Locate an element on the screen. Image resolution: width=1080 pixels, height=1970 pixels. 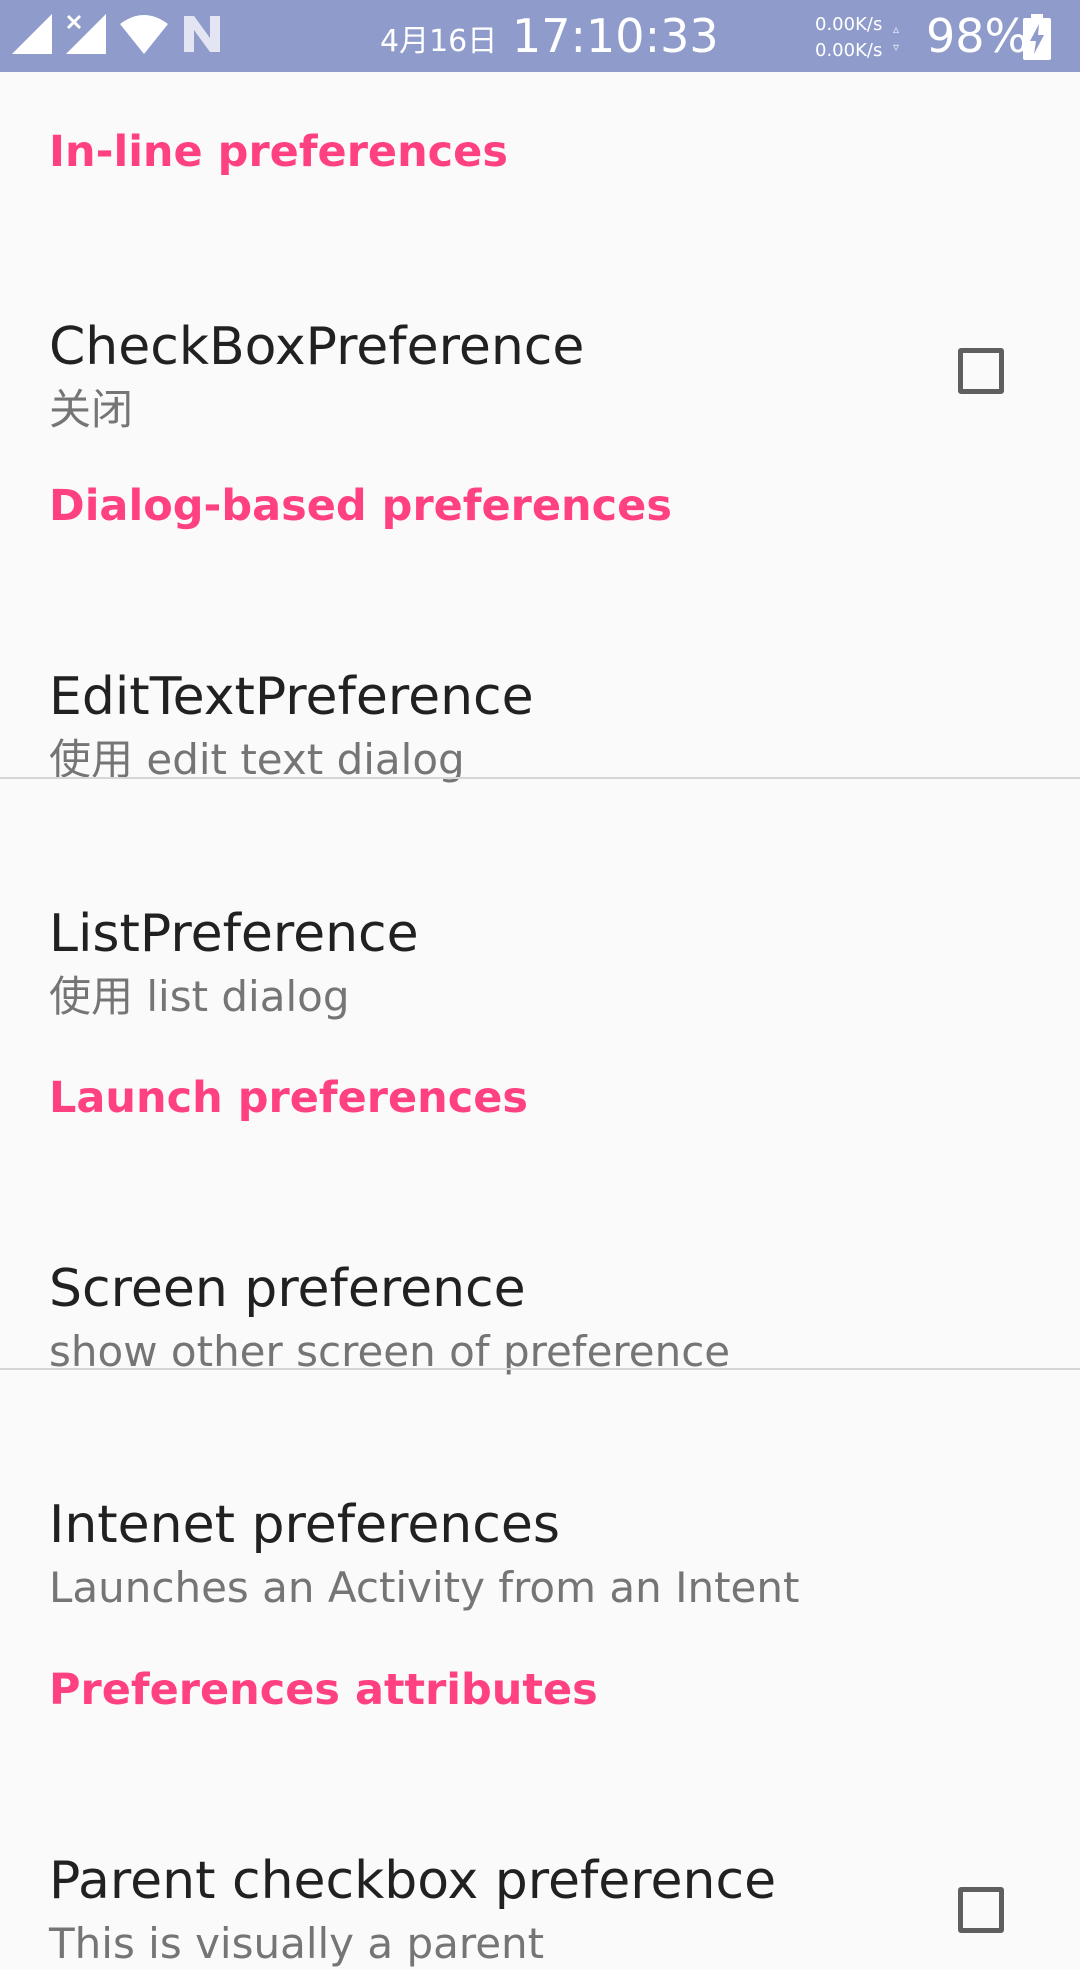
battery-charging-icon is located at coordinates (1037, 39).